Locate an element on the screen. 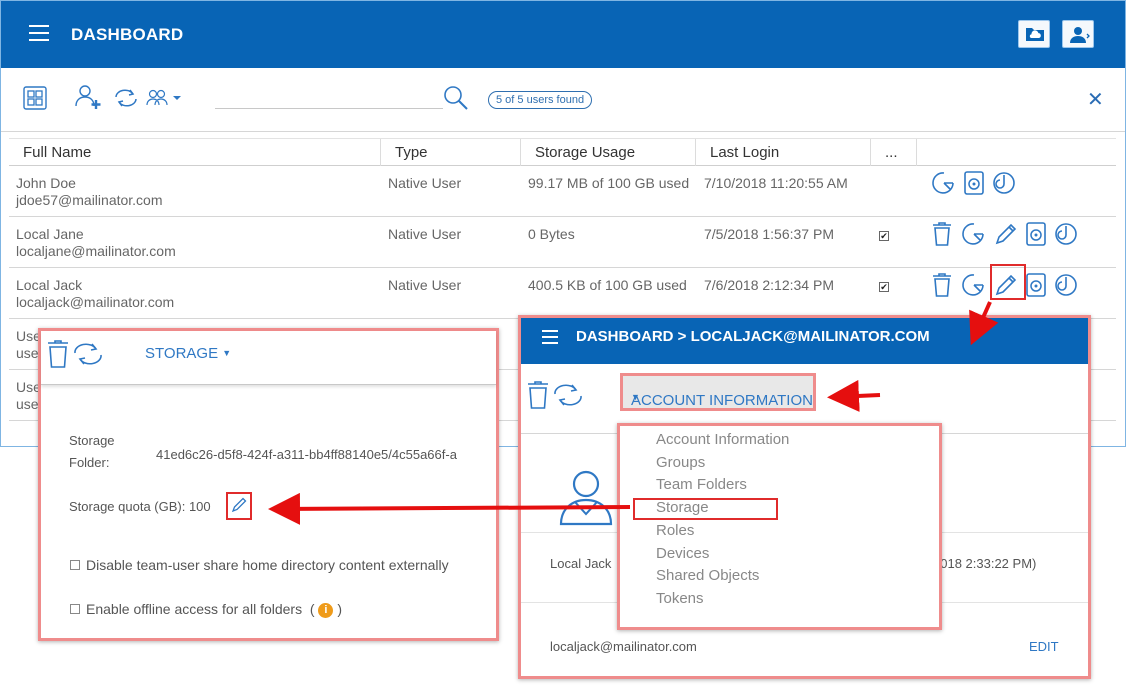 Image resolution: width=1126 pixels, height=689 pixels. offline-access-label: Enable offline access for all folders is located at coordinates (194, 609).